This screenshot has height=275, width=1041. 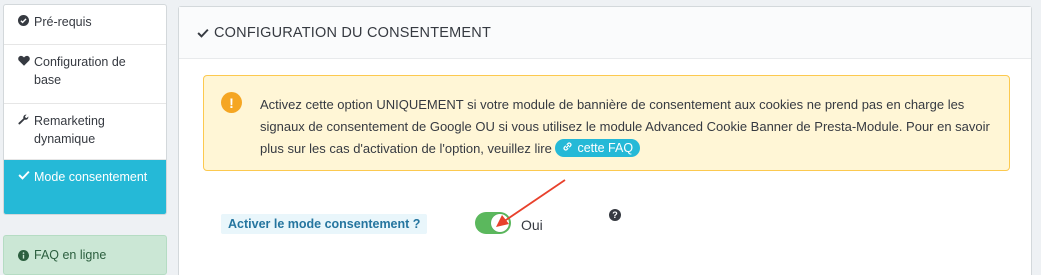 What do you see at coordinates (26, 255) in the screenshot?
I see `info-circle-icon` at bounding box center [26, 255].